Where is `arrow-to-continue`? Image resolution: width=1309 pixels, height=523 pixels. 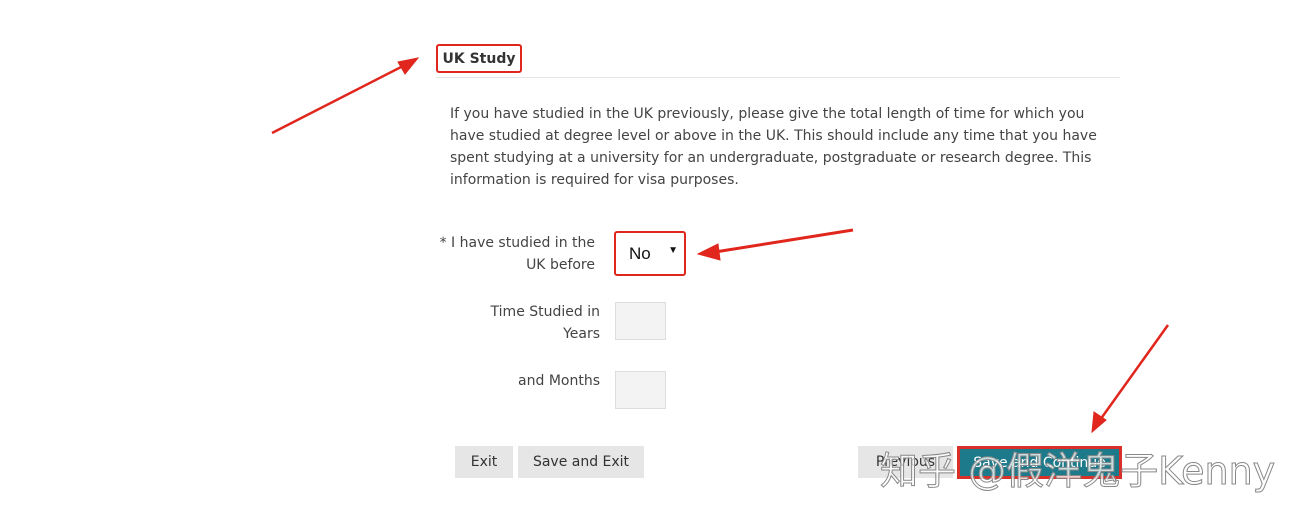
arrow-to-continue is located at coordinates (1134, 372).